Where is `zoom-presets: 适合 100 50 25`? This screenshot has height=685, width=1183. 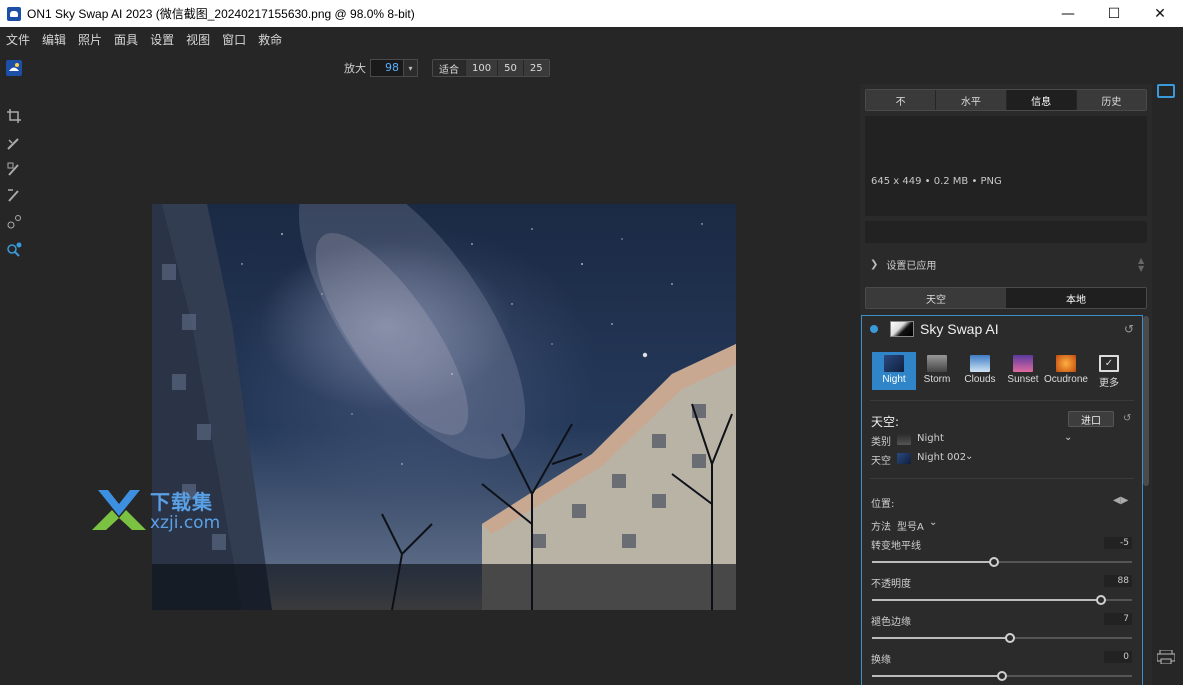
zoom-presets: 适合 100 50 25 is located at coordinates (491, 68).